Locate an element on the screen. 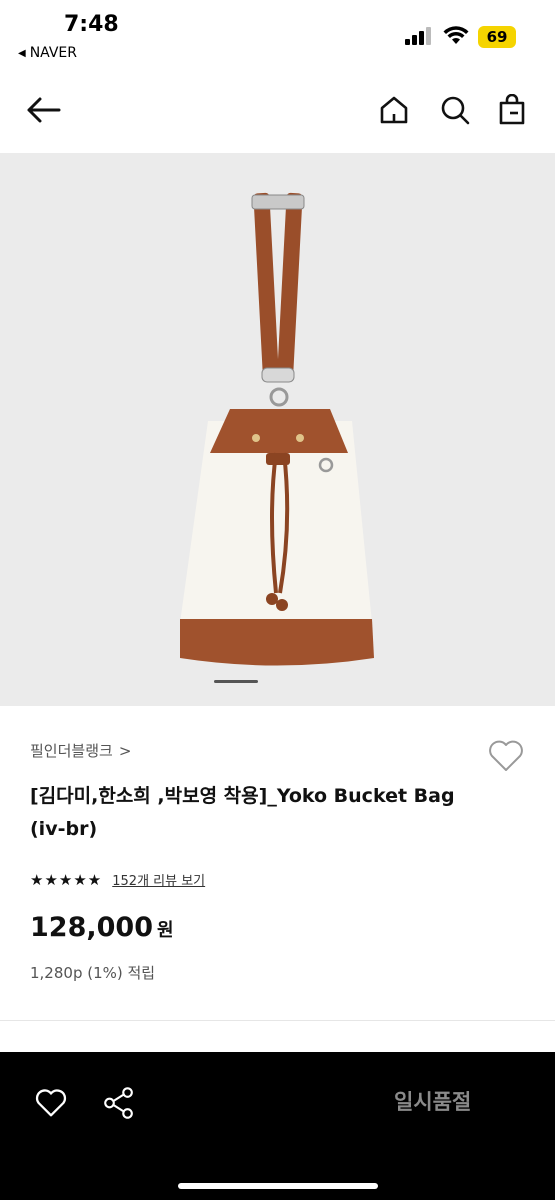  divider is located at coordinates (277, 1020).